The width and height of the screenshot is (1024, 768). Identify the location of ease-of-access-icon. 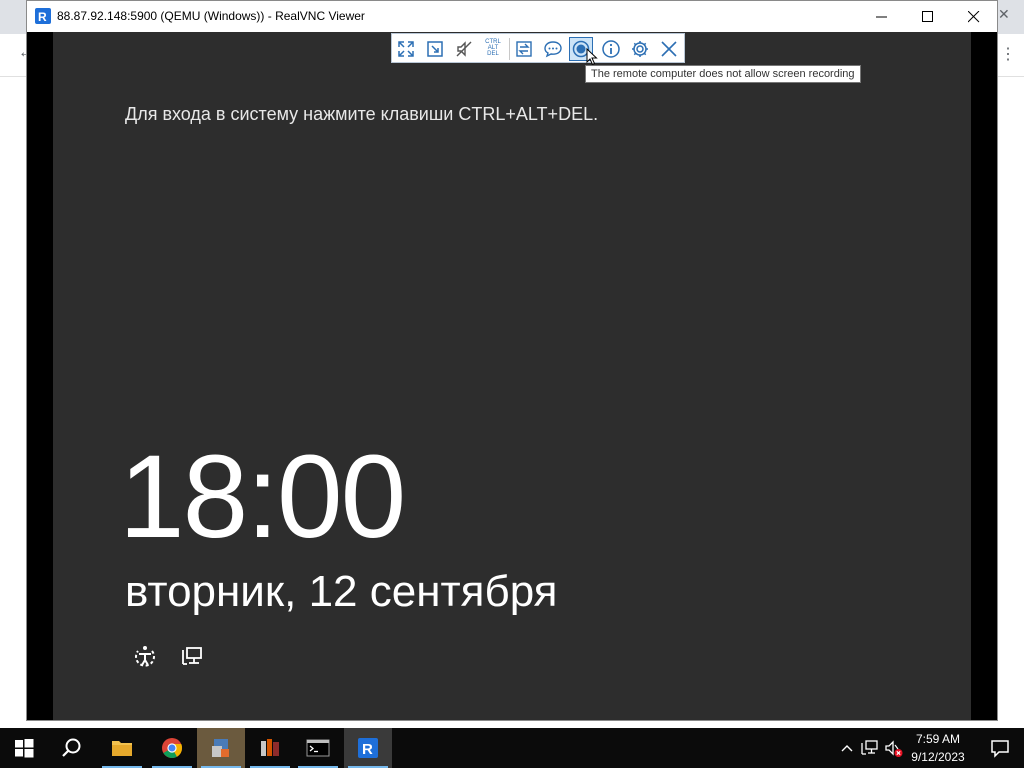
(145, 656).